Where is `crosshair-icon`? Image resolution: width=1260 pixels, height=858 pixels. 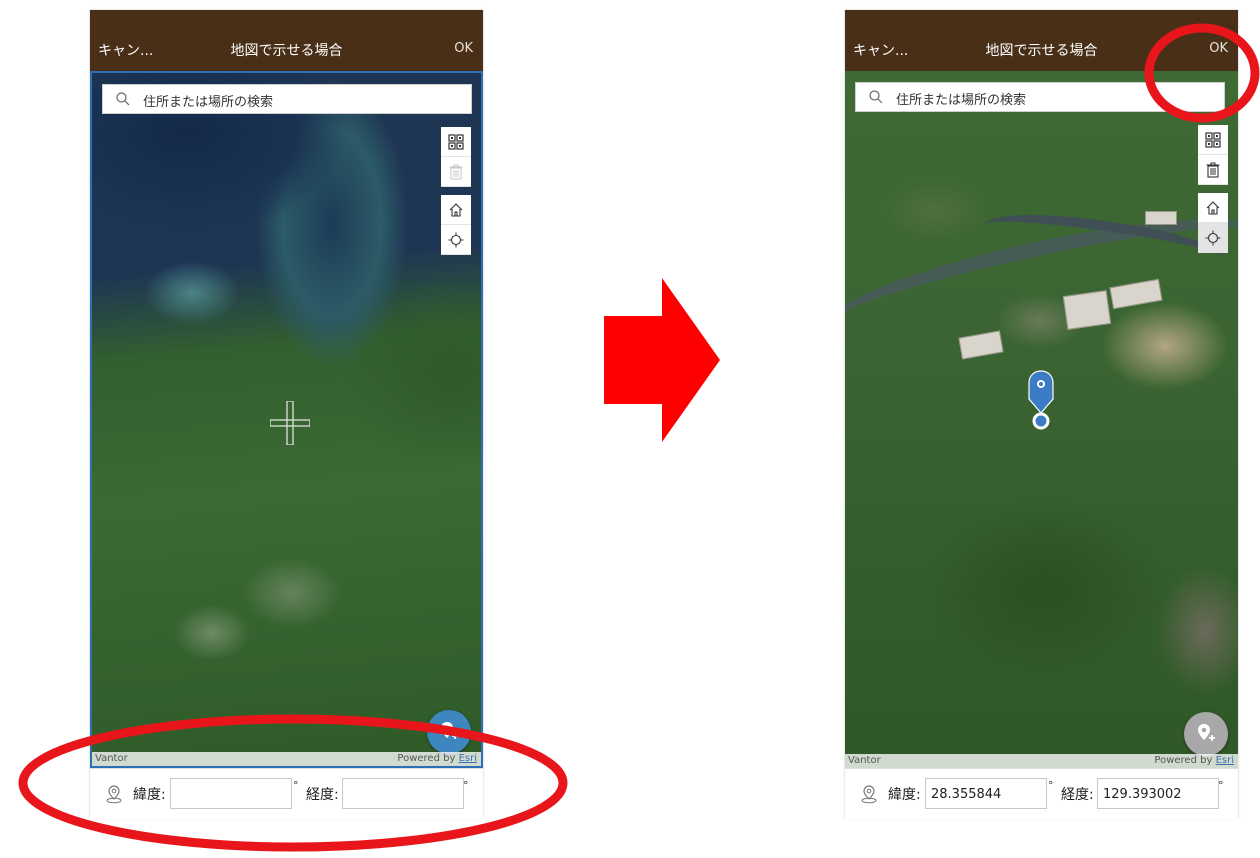 crosshair-icon is located at coordinates (290, 423).